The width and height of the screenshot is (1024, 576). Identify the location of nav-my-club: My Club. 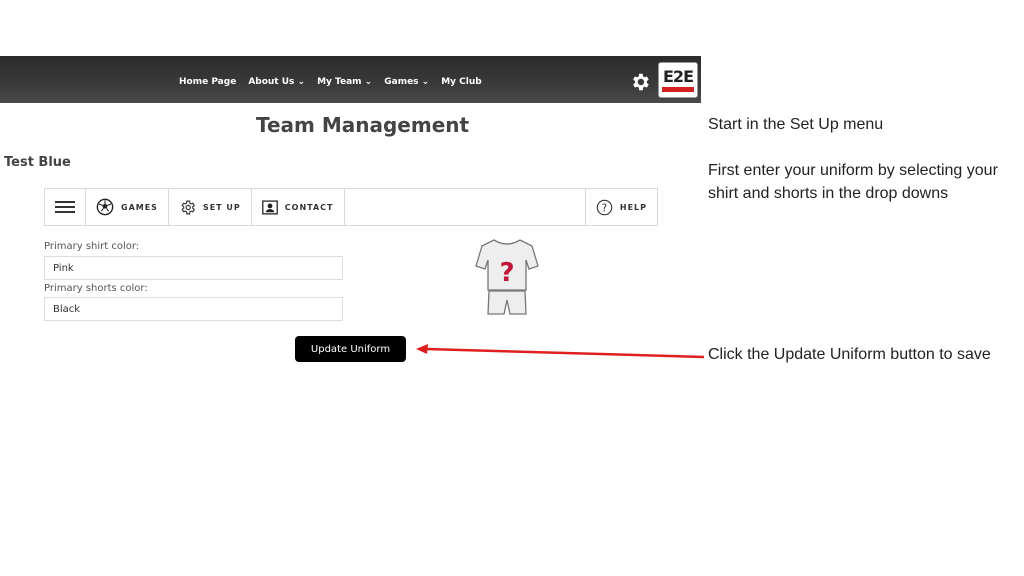
(461, 82).